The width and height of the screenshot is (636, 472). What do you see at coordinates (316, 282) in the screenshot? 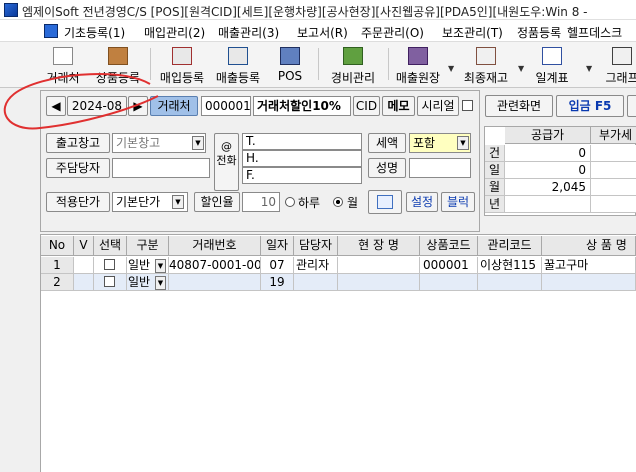
I see `table-row-staff` at bounding box center [316, 282].